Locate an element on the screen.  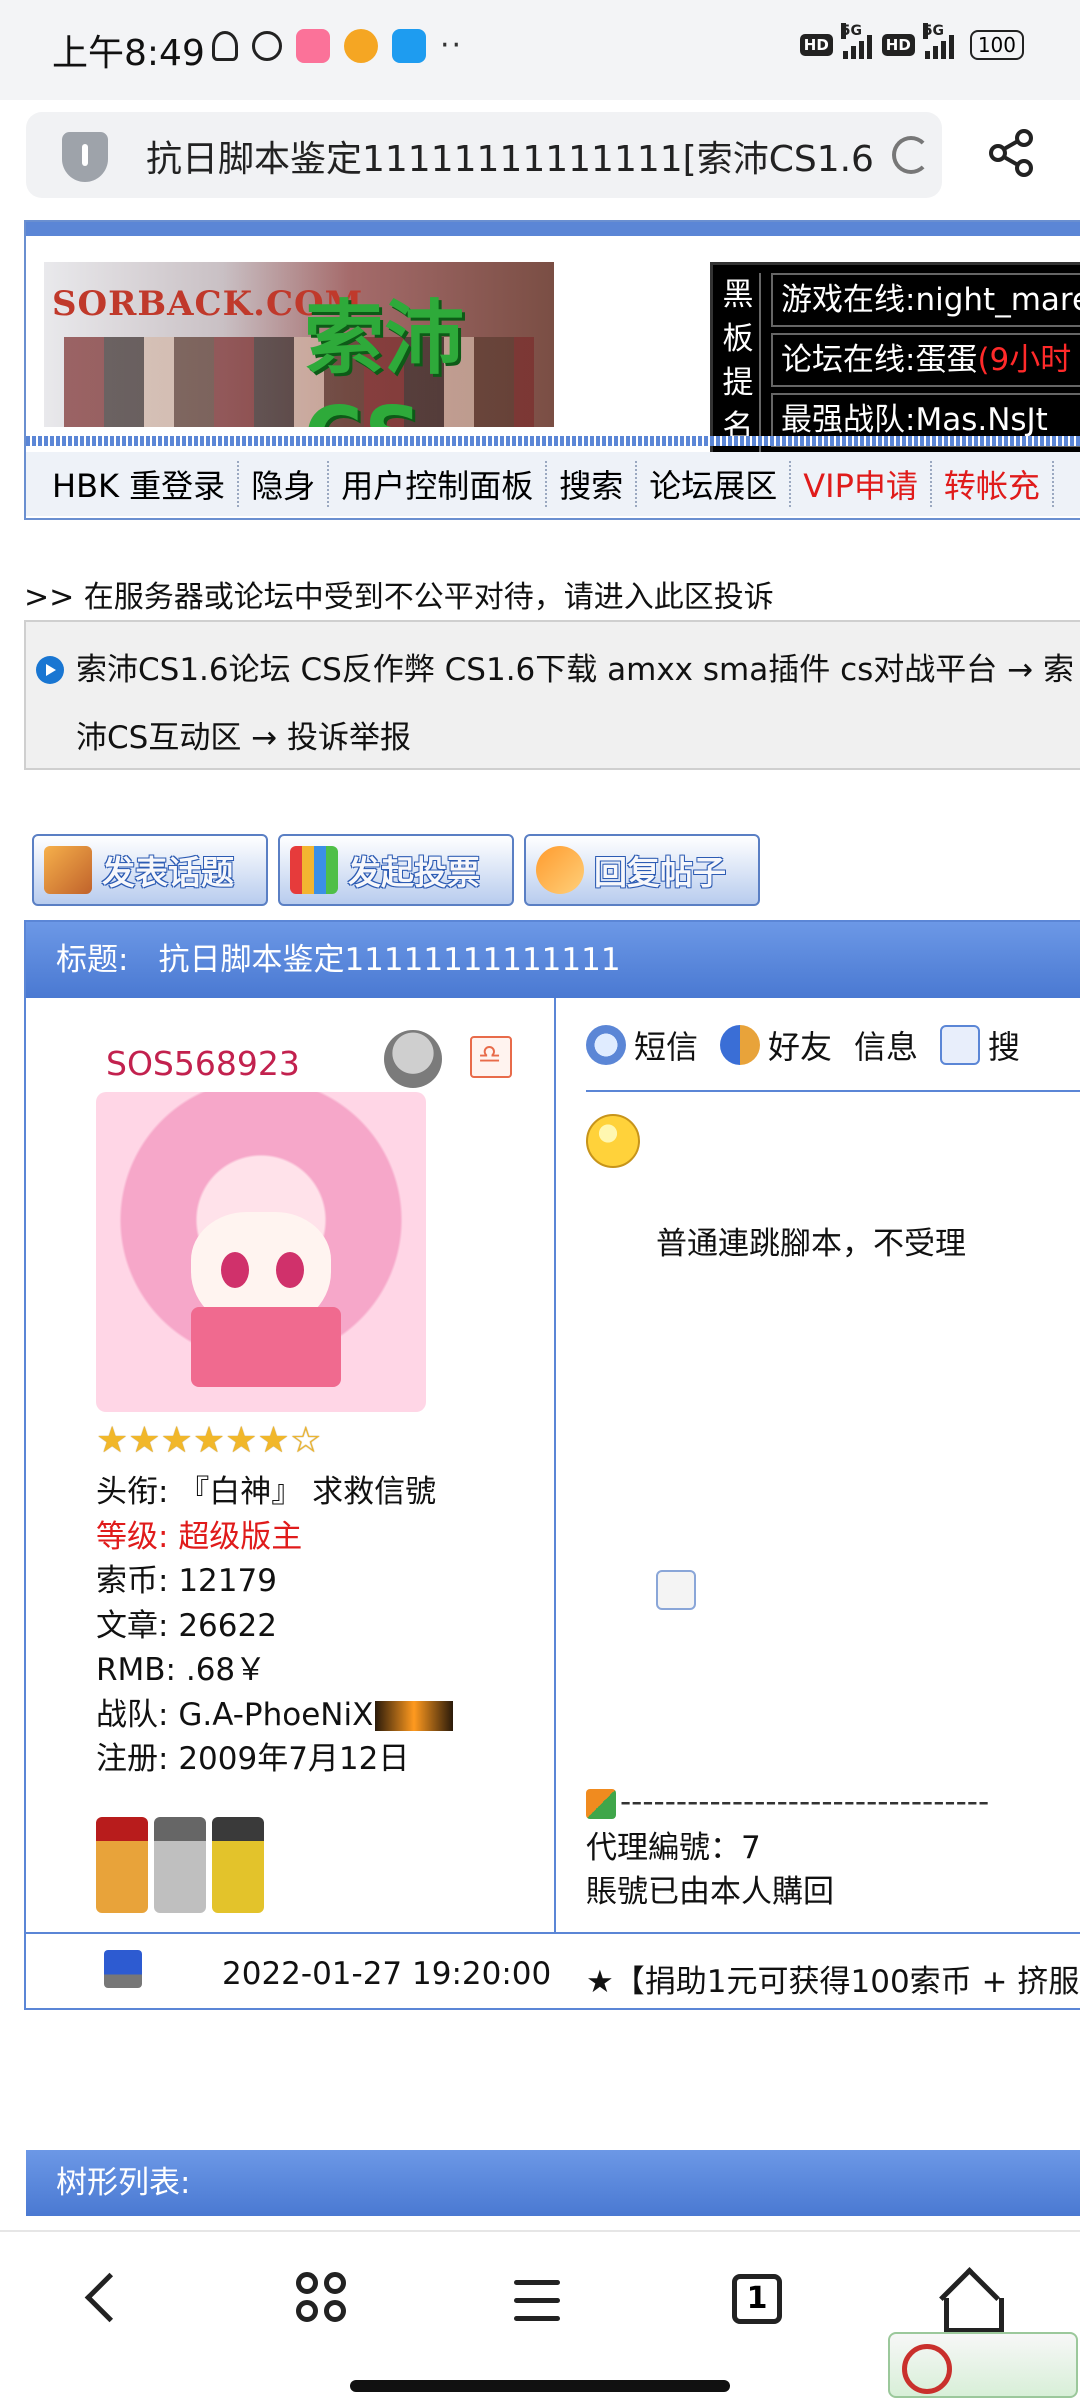
avatar-book is located at coordinates (266, 1347).